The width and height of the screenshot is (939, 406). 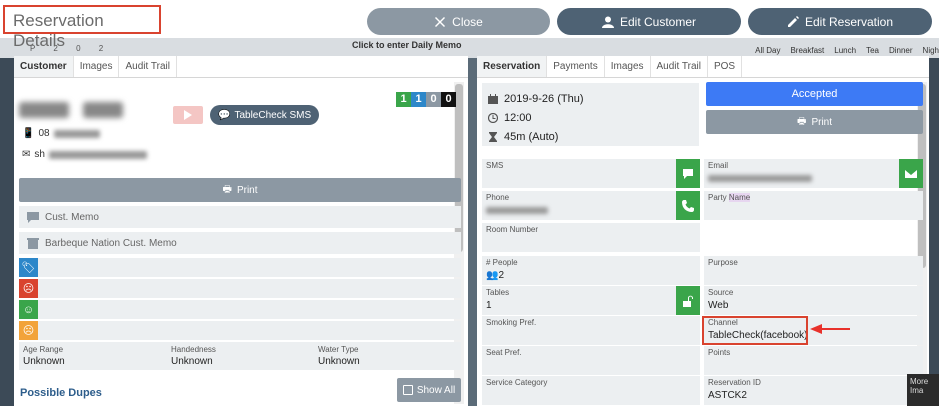 I want to click on service-category-field: Service Category, so click(x=591, y=390).